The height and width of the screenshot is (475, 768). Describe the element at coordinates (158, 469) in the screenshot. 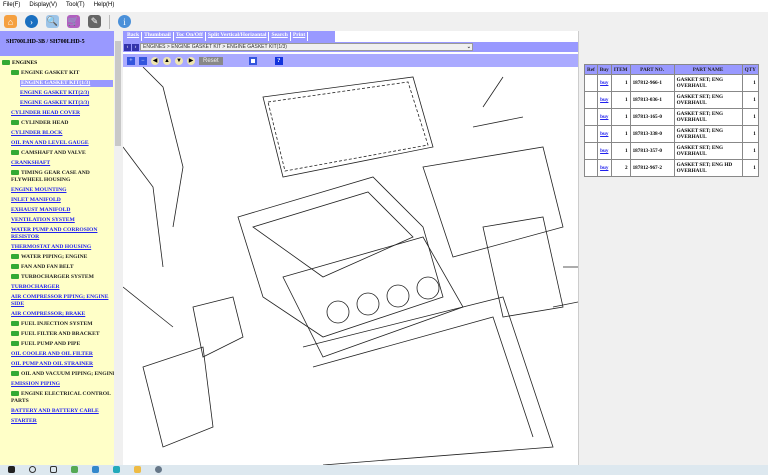

I see `parts-app-icon` at that location.